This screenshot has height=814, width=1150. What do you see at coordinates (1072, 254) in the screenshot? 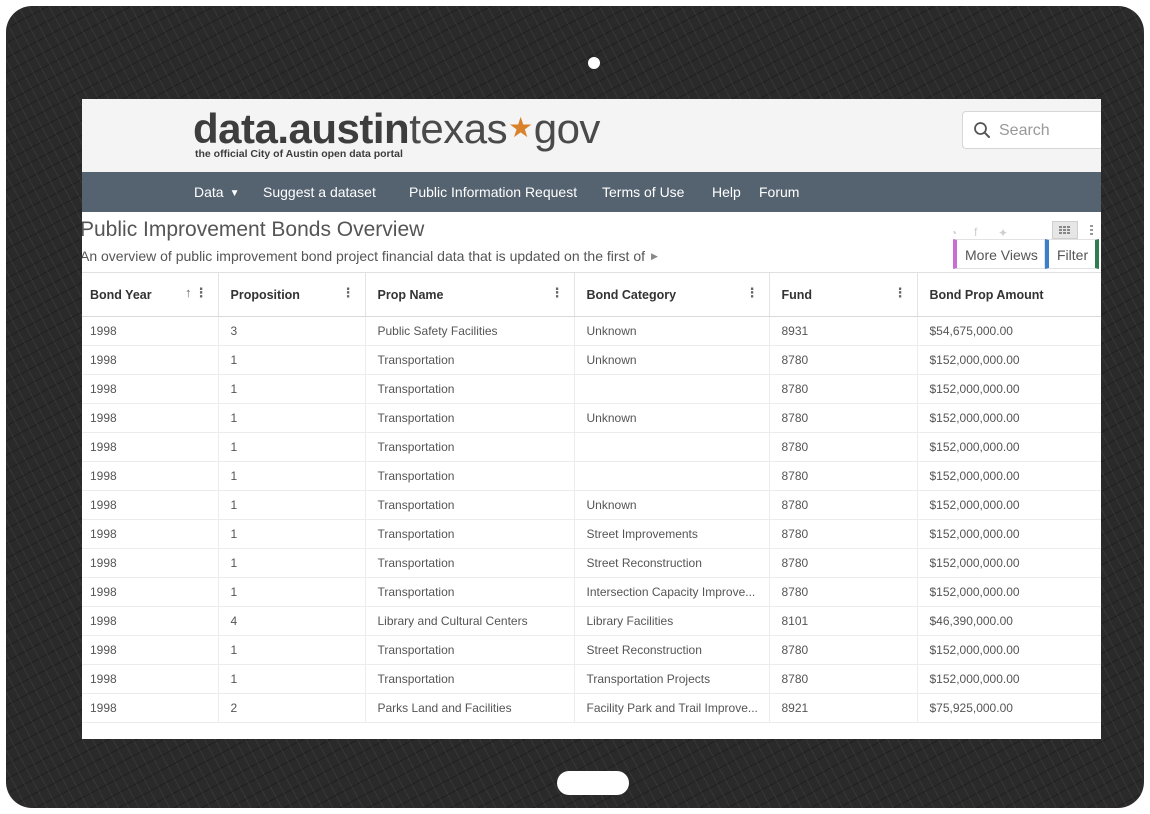
I see `filter-button: Filter` at bounding box center [1072, 254].